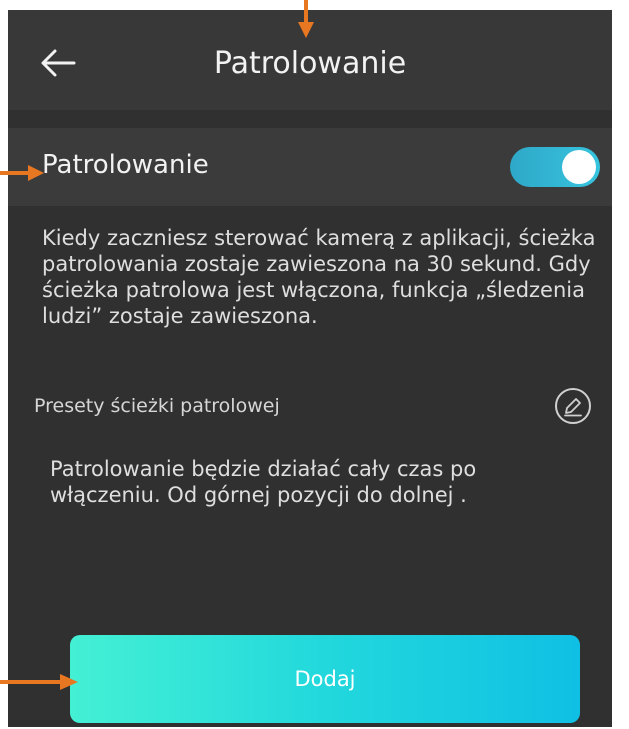 The width and height of the screenshot is (629, 729). Describe the element at coordinates (573, 406) in the screenshot. I see `edit-icon` at that location.